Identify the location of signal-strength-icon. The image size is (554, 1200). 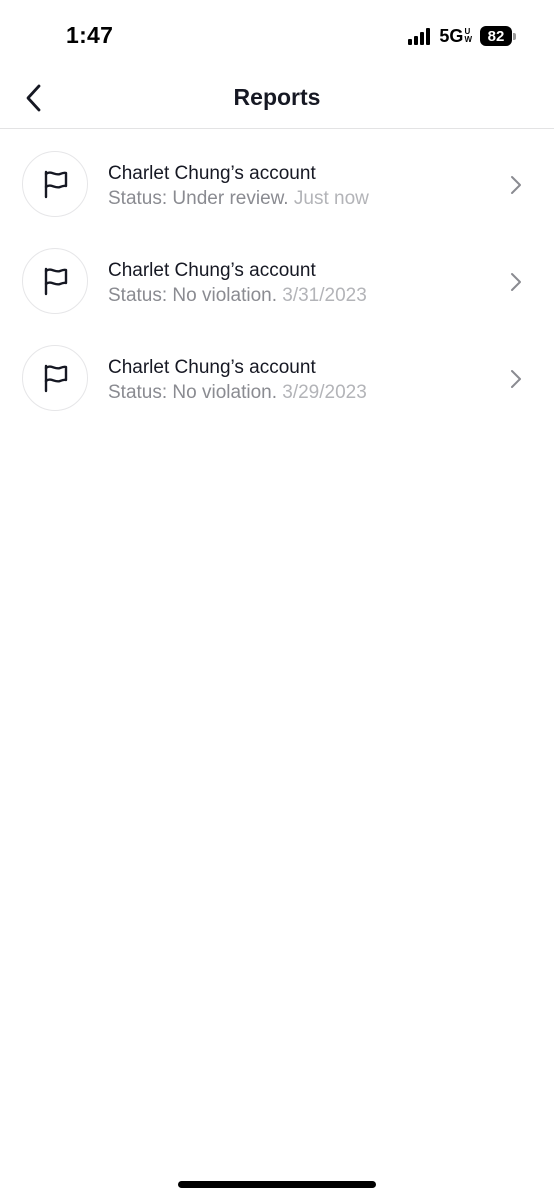
(420, 36).